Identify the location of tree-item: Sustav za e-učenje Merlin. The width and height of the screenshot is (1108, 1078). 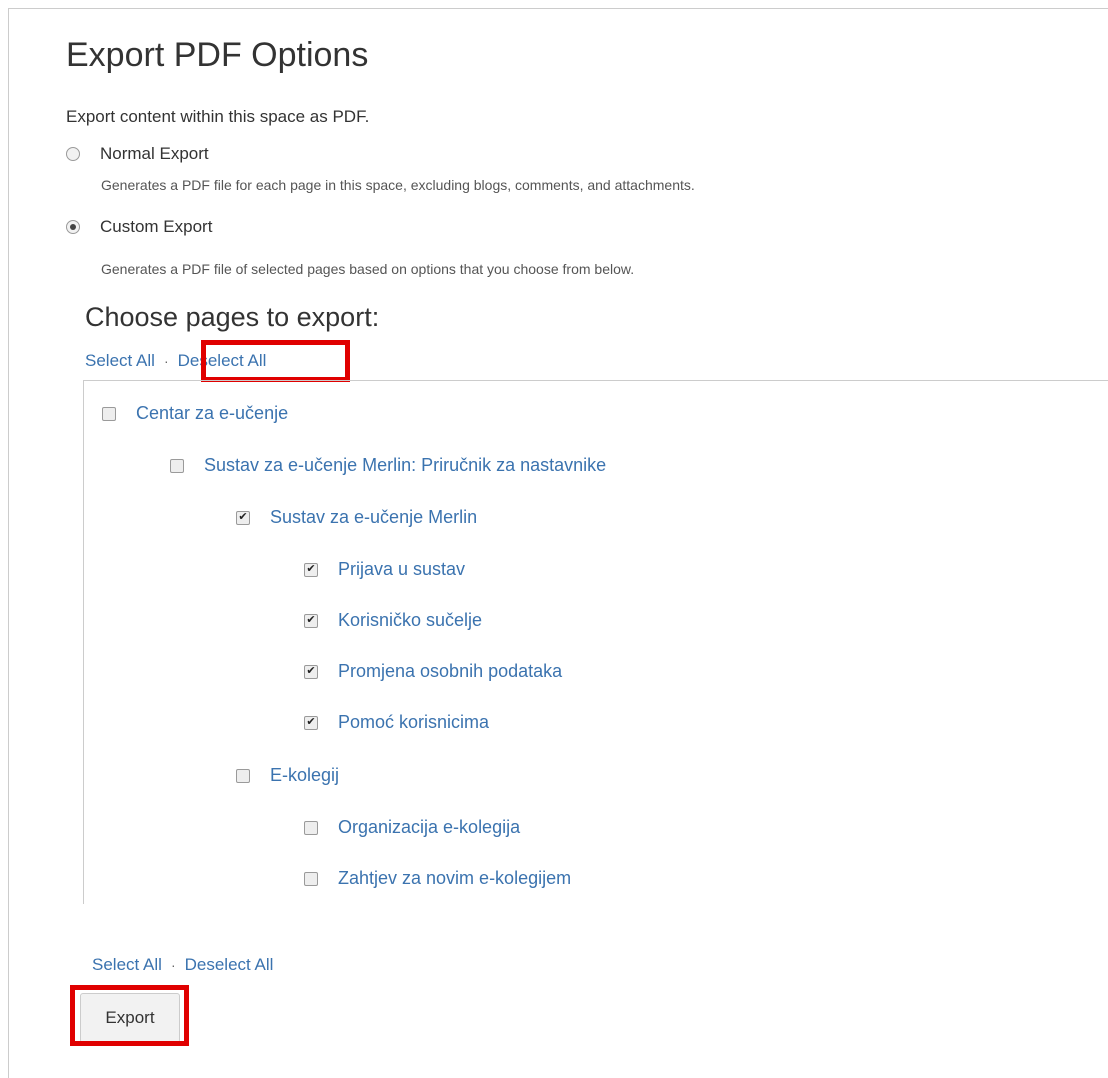
(356, 517).